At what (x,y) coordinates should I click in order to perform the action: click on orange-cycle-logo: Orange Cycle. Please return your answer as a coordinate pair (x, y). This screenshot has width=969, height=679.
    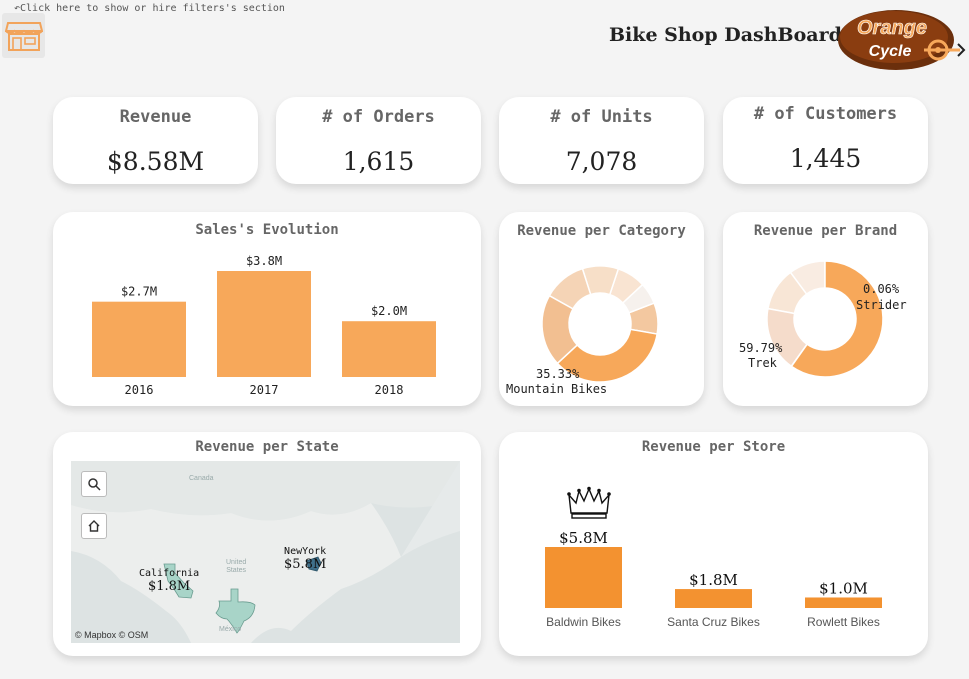
    Looking at the image, I should click on (902, 39).